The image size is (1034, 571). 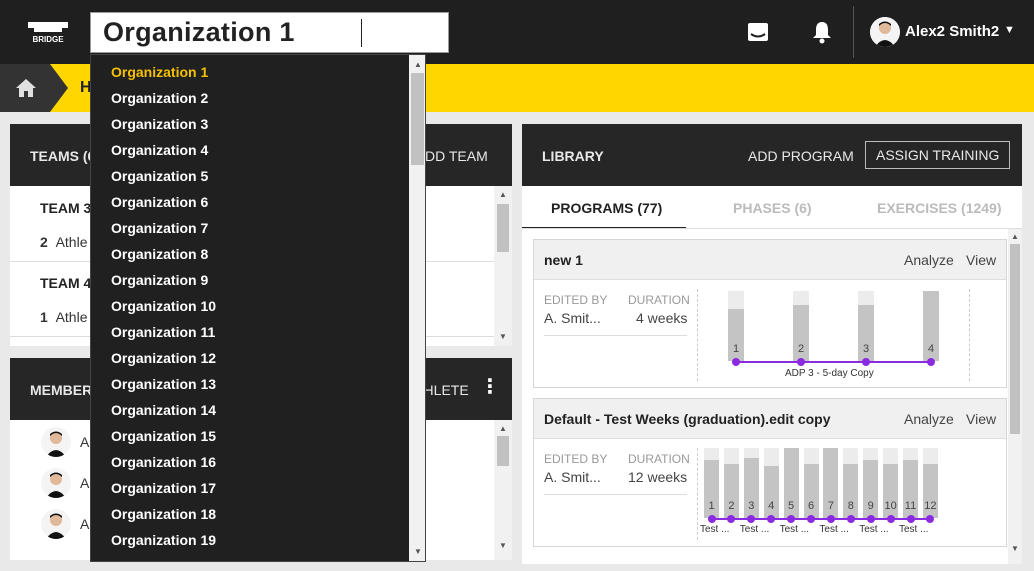 What do you see at coordinates (697, 494) in the screenshot?
I see `chart-divider` at bounding box center [697, 494].